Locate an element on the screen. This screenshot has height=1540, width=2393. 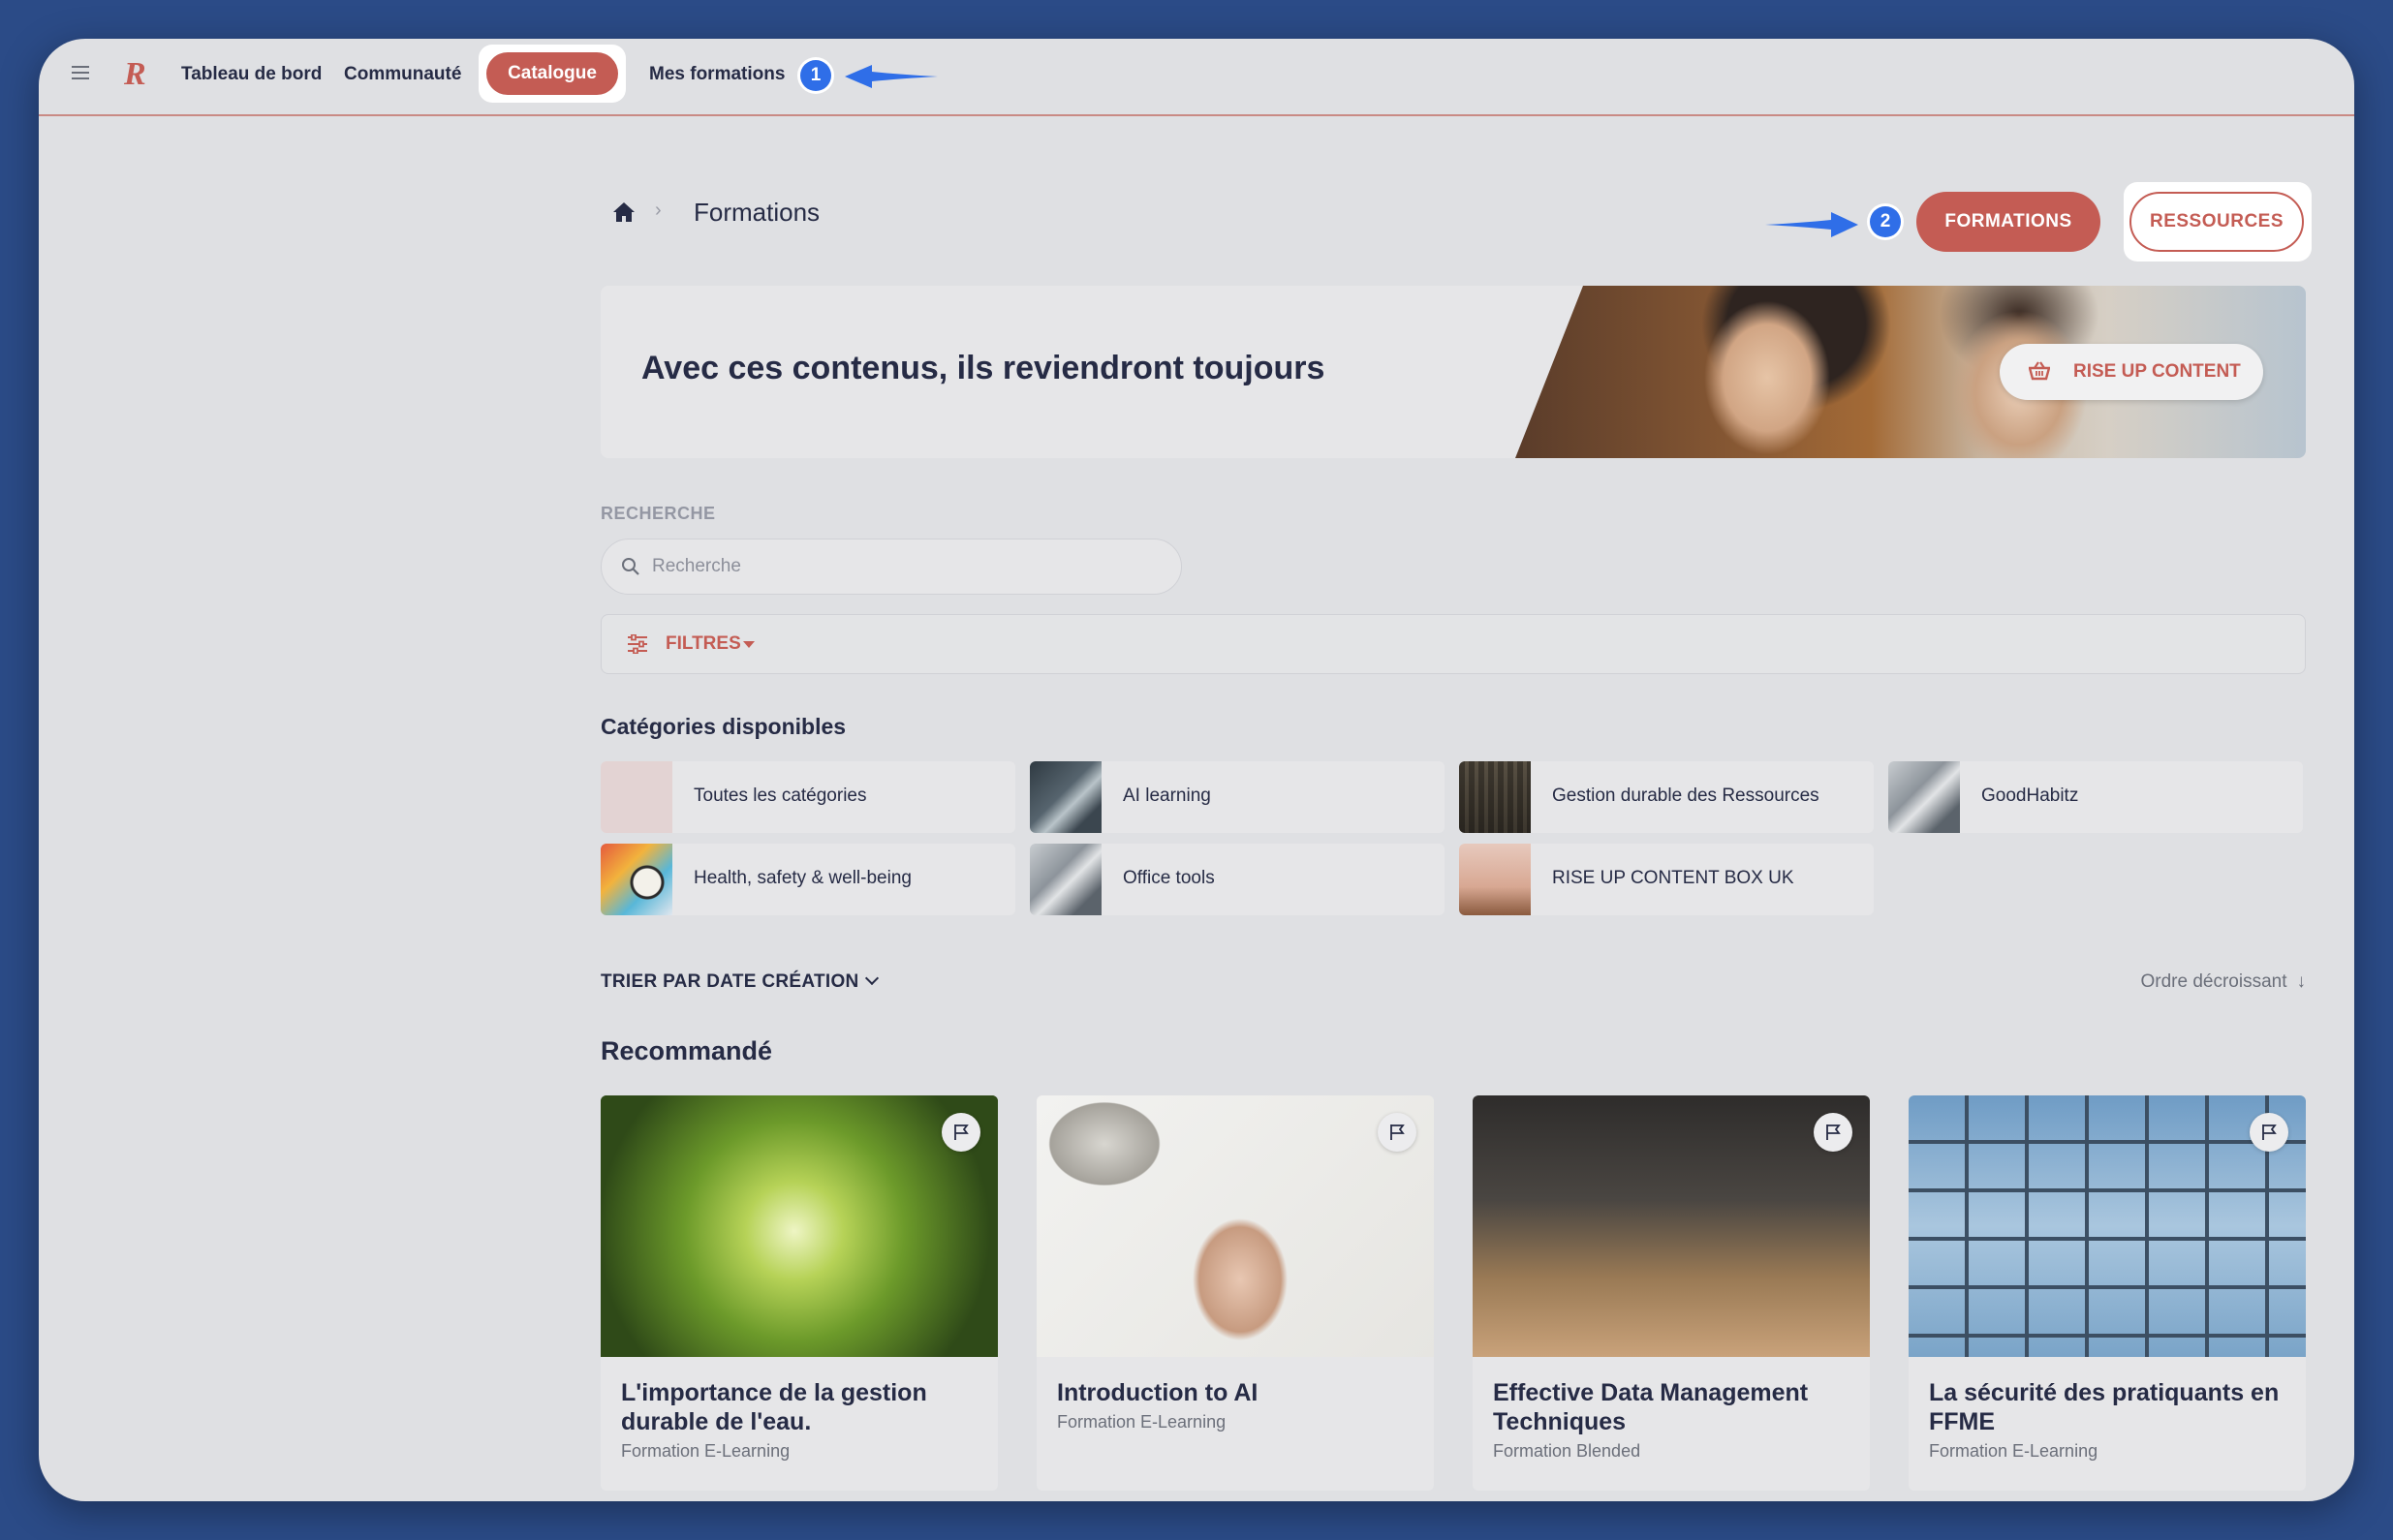
nav-community: Communauté is located at coordinates (402, 75).